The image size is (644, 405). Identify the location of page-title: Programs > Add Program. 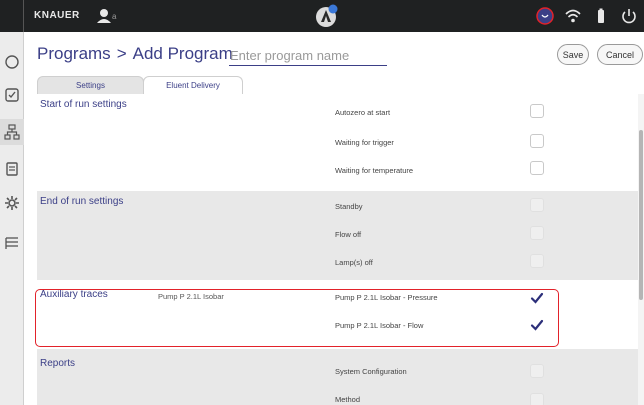
(135, 54).